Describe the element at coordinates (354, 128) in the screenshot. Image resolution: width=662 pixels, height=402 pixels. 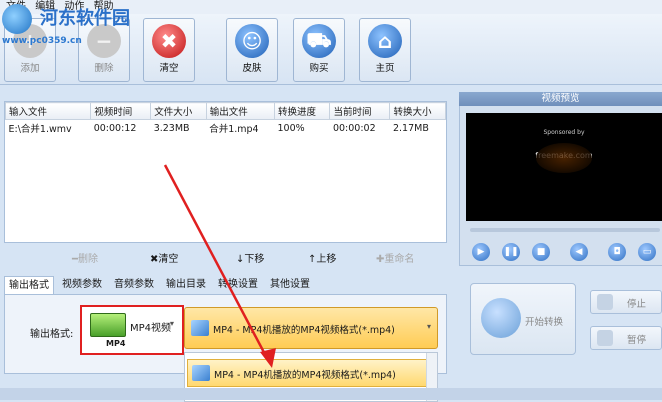
I see `cell-current-time: 00:00:02` at that location.